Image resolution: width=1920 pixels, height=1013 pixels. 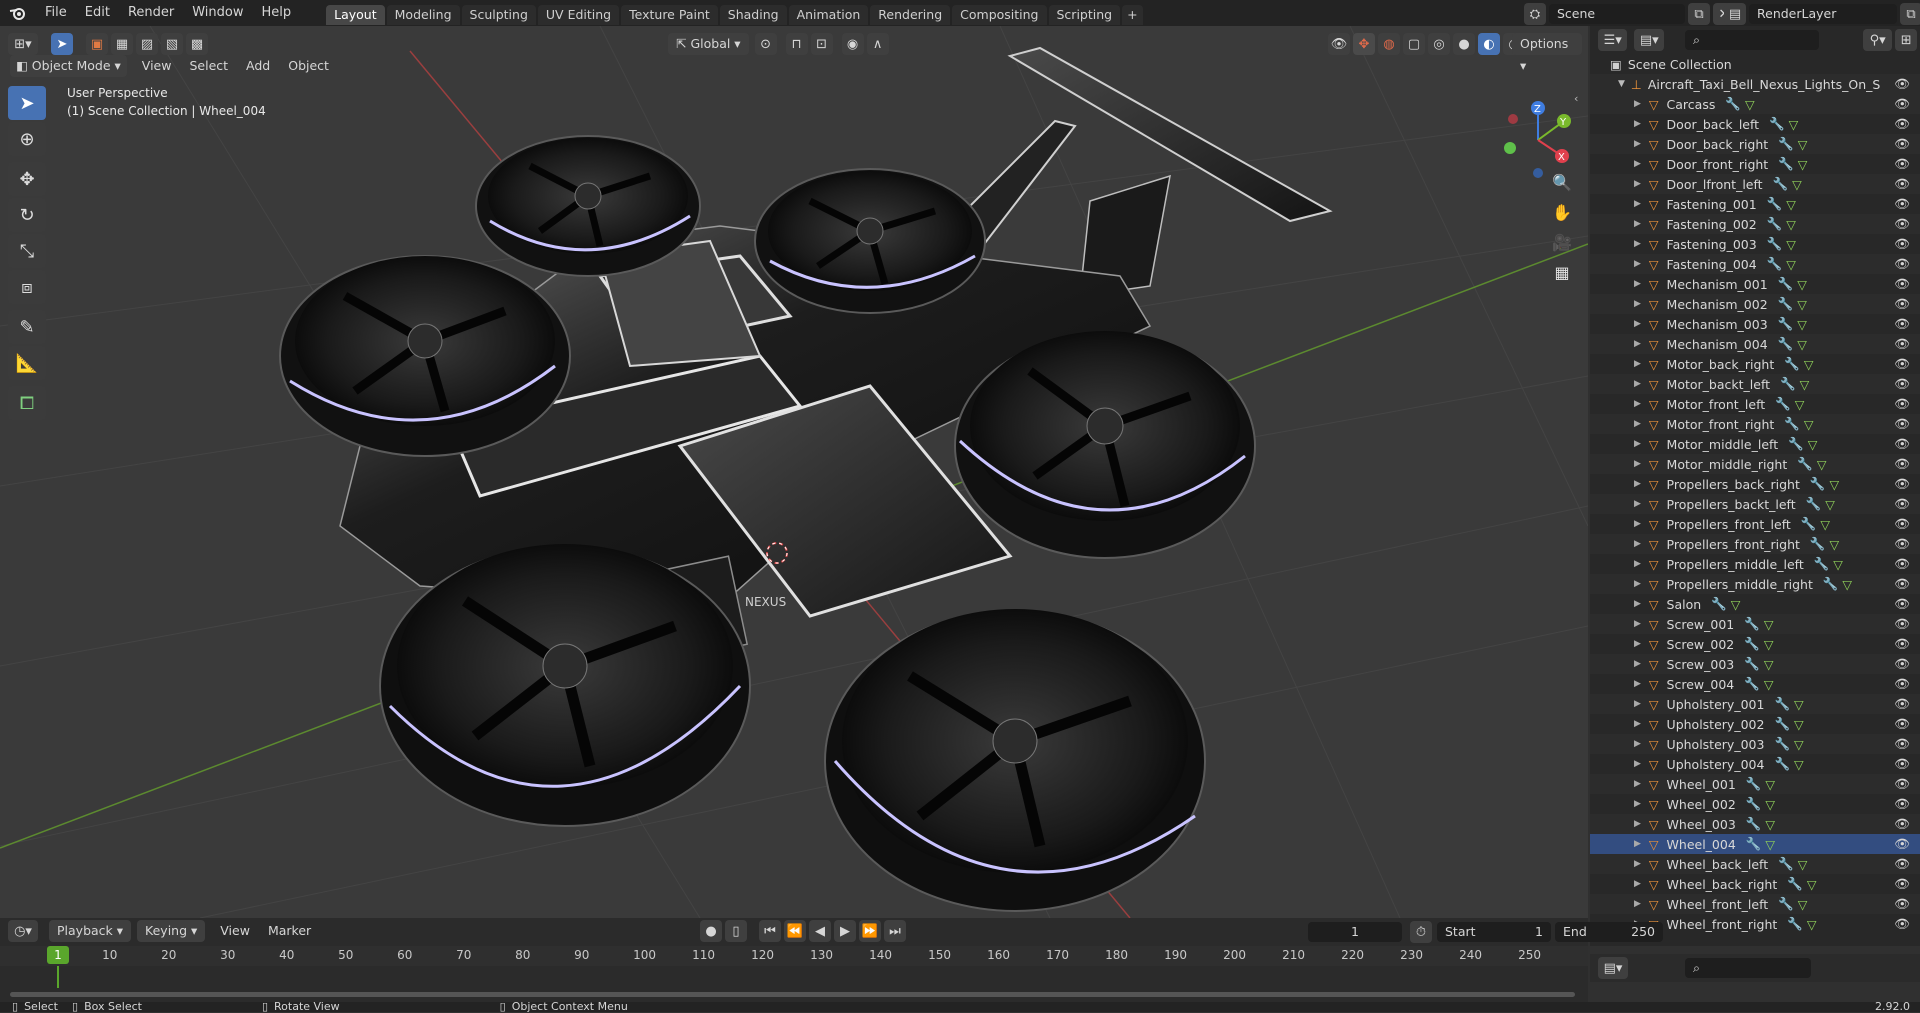 I want to click on outliner-item: ▶ ▽ Upholstery_002 🔧 ▽ 👁, so click(x=1755, y=724).